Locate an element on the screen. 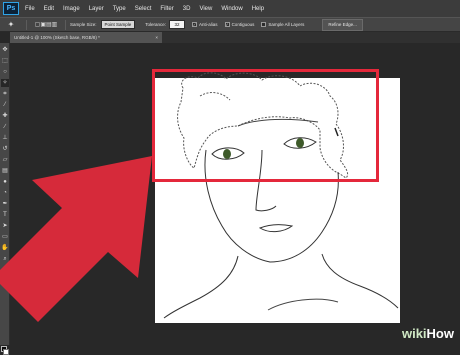  wikihow-watermark: wikiHow is located at coordinates (428, 333).